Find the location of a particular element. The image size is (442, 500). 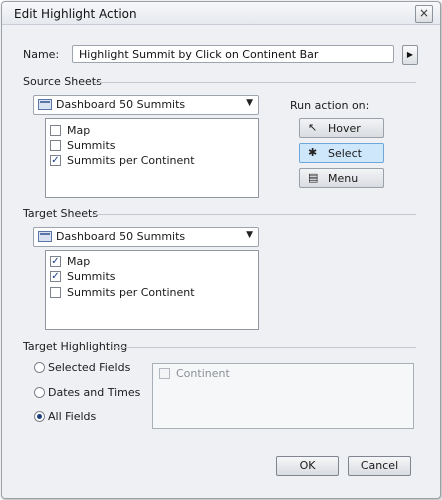

target-divider is located at coordinates (254, 214).